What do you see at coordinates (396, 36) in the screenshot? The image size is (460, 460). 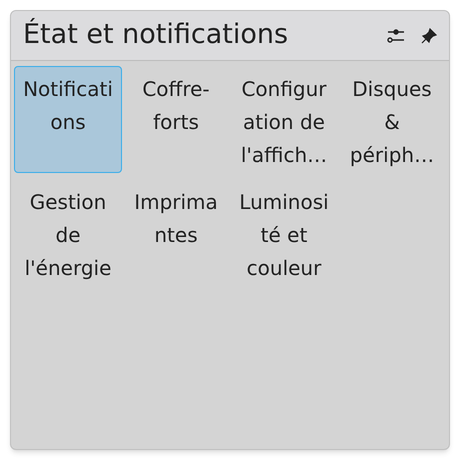 I see `settings-icon` at bounding box center [396, 36].